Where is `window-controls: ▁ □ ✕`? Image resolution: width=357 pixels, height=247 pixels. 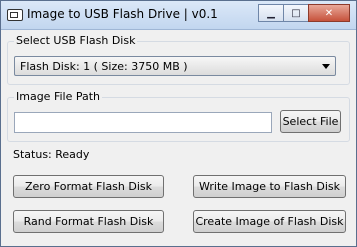
window-controls: ▁ □ ✕ is located at coordinates (304, 13).